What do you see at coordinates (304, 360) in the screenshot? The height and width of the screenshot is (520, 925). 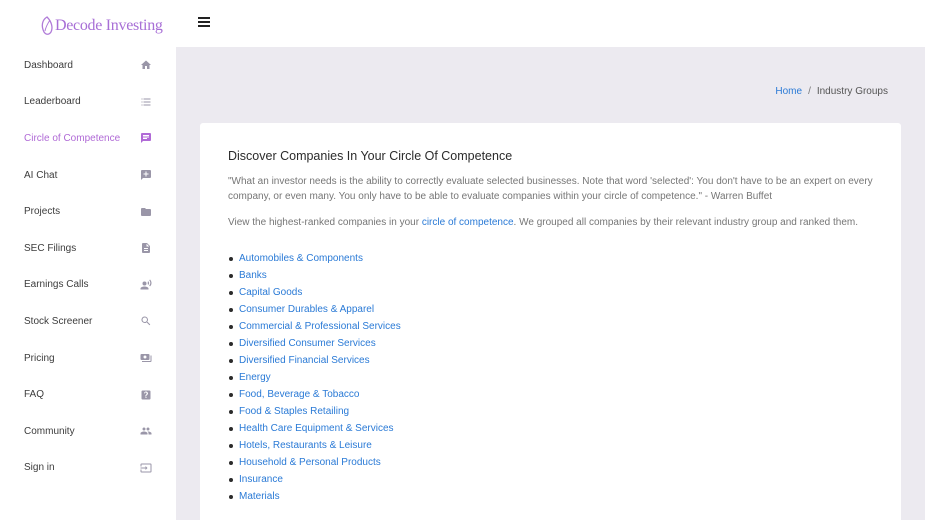 I see `industry-group-link: Diversified Financial Services` at bounding box center [304, 360].